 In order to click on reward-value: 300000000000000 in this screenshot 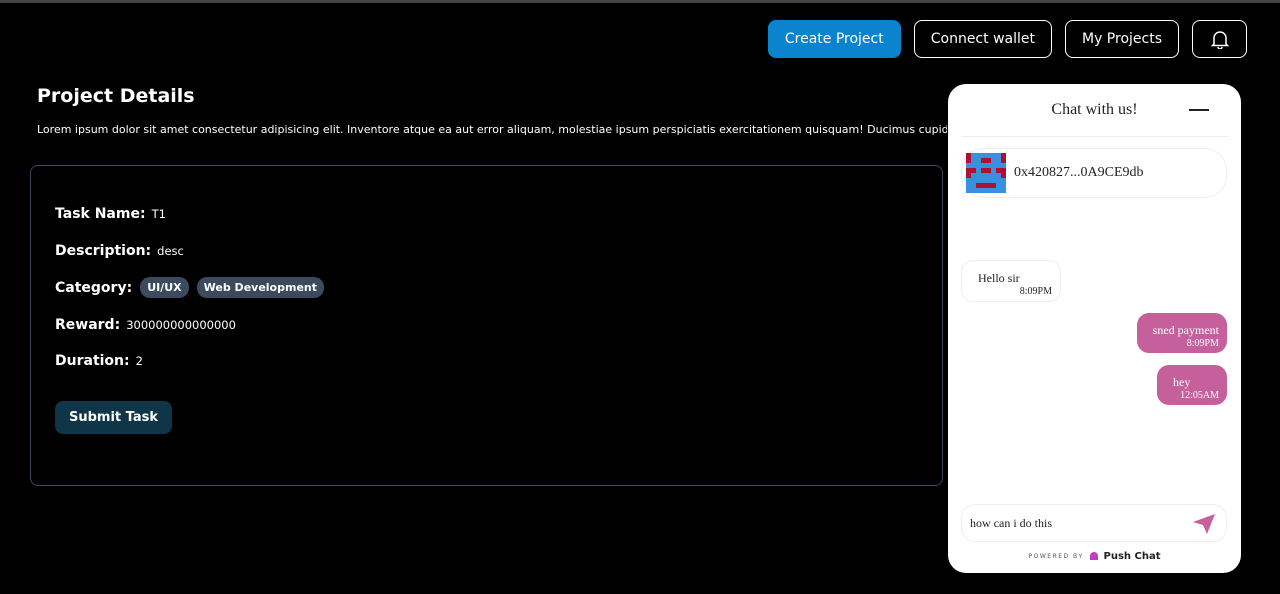, I will do `click(181, 325)`.